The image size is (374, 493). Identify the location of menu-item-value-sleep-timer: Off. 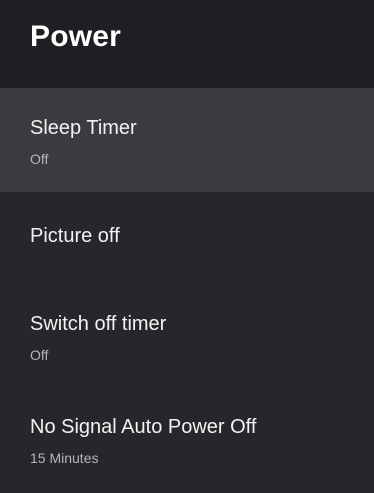
(39, 159).